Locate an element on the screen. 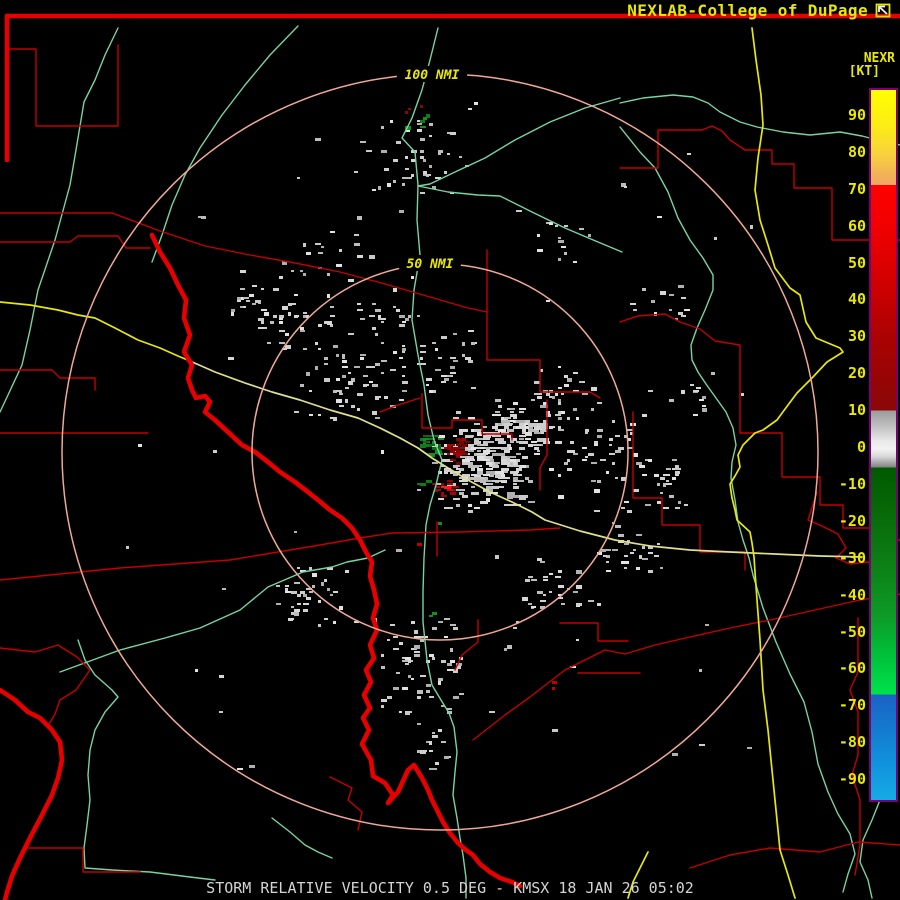 The height and width of the screenshot is (900, 900). colorbar-tick-label: 10 is located at coordinates (856, 410).